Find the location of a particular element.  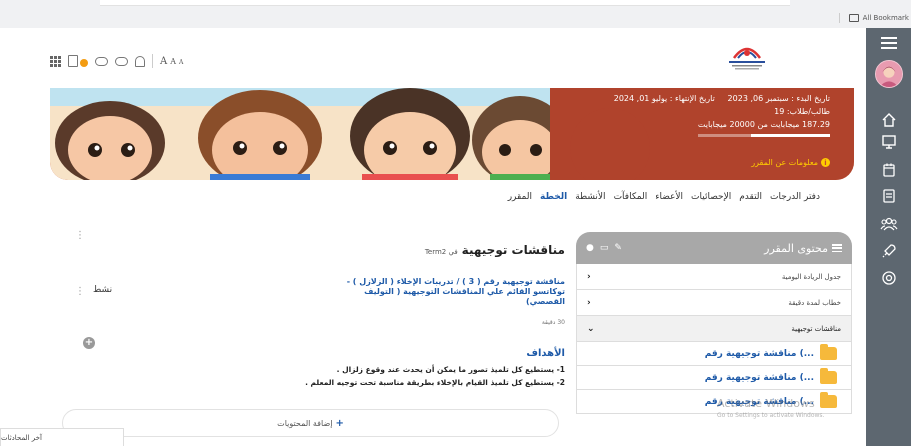

plus-icon: + is located at coordinates (339, 423).